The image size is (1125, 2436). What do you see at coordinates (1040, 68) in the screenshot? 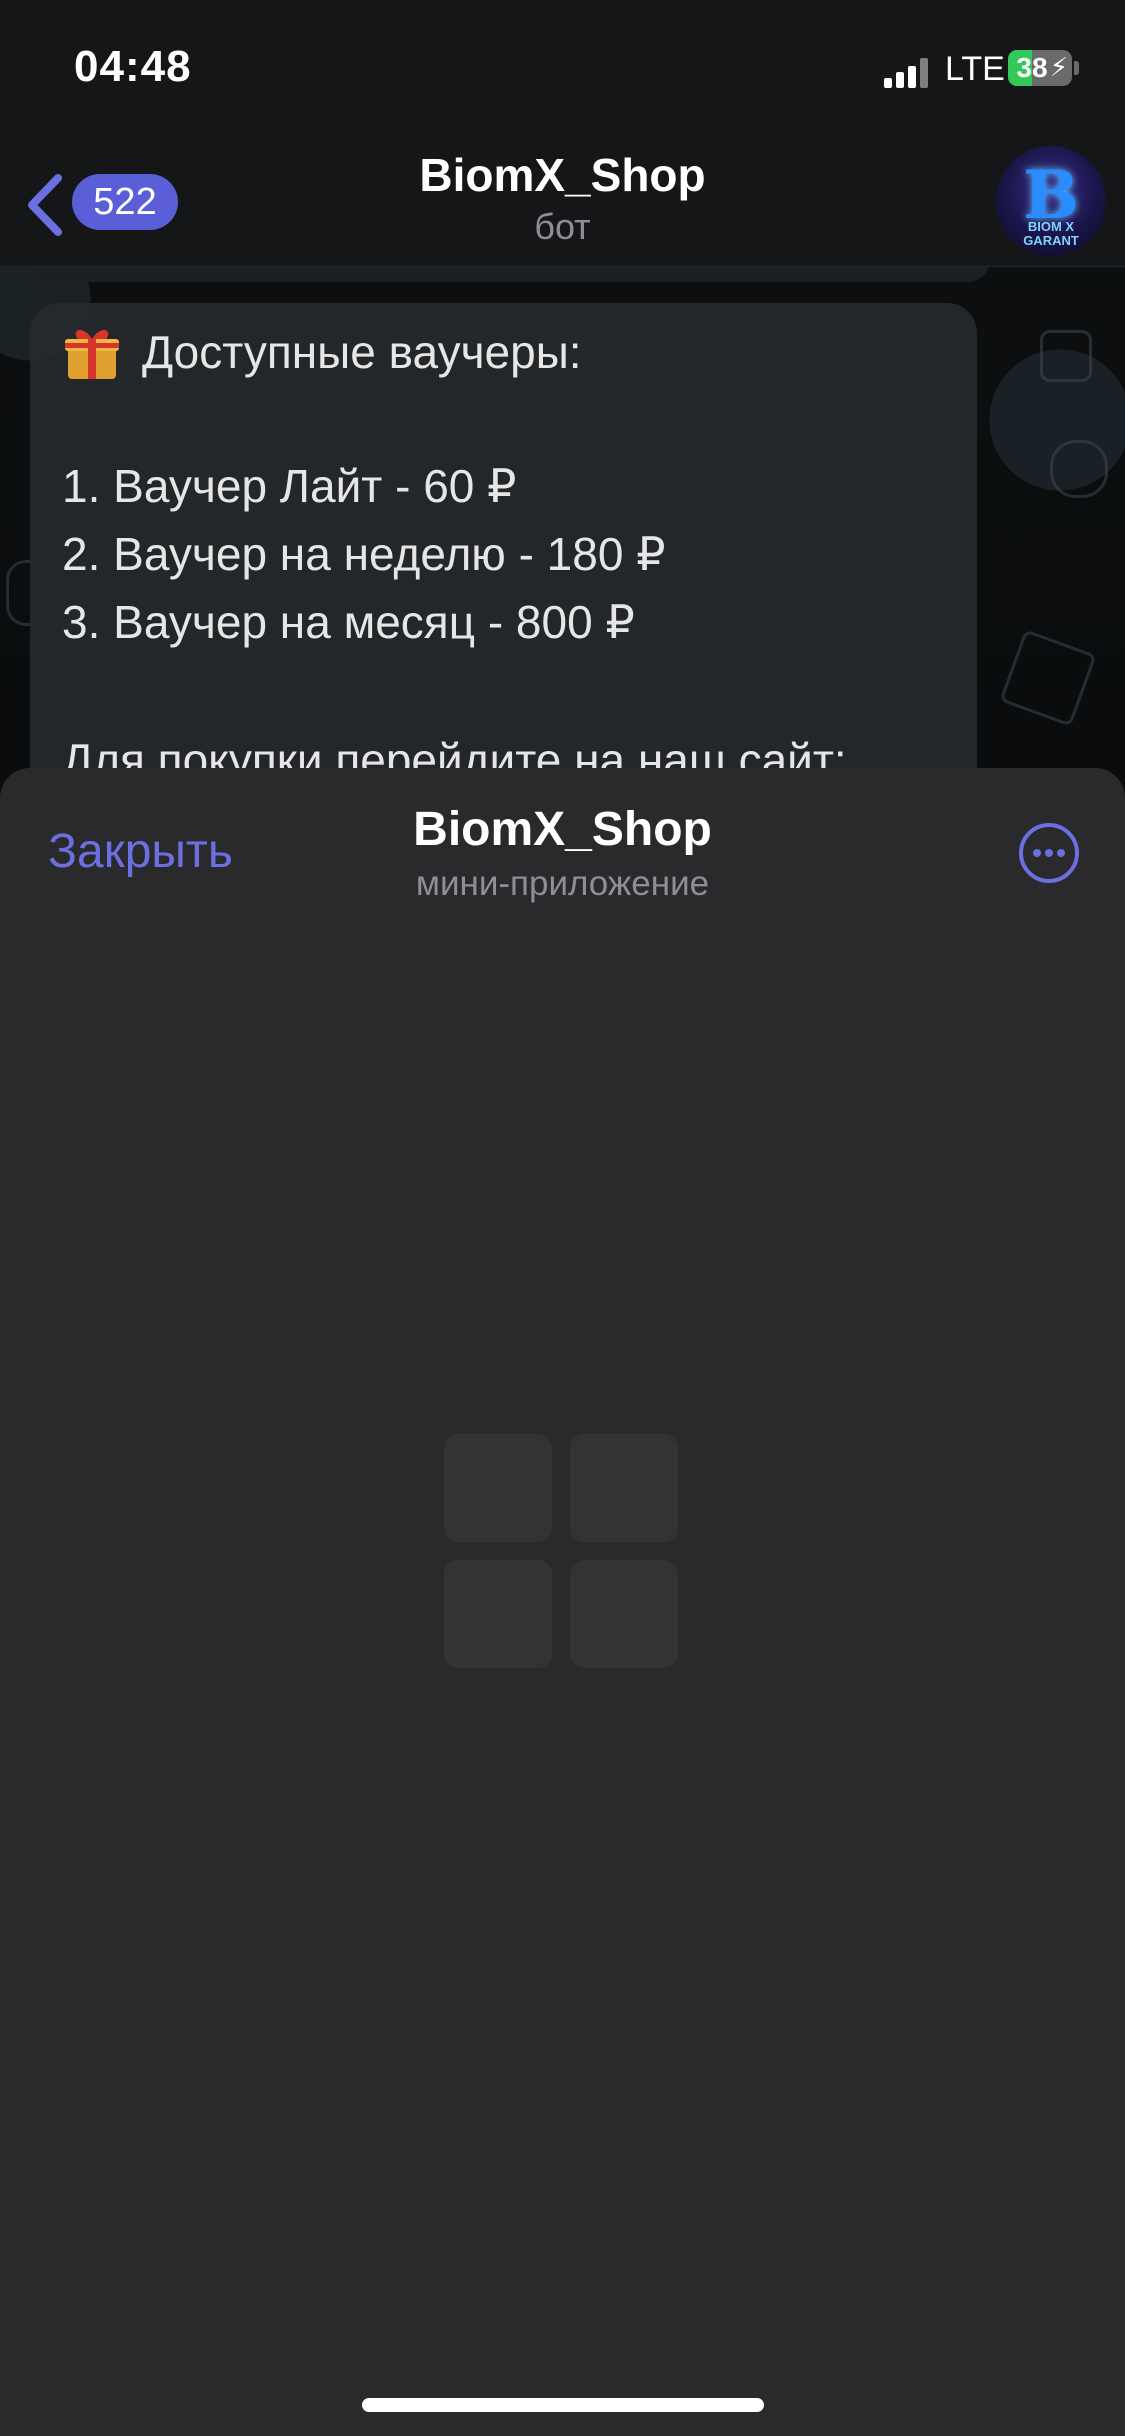
I see `battery-icon: 38 ⚡` at bounding box center [1040, 68].